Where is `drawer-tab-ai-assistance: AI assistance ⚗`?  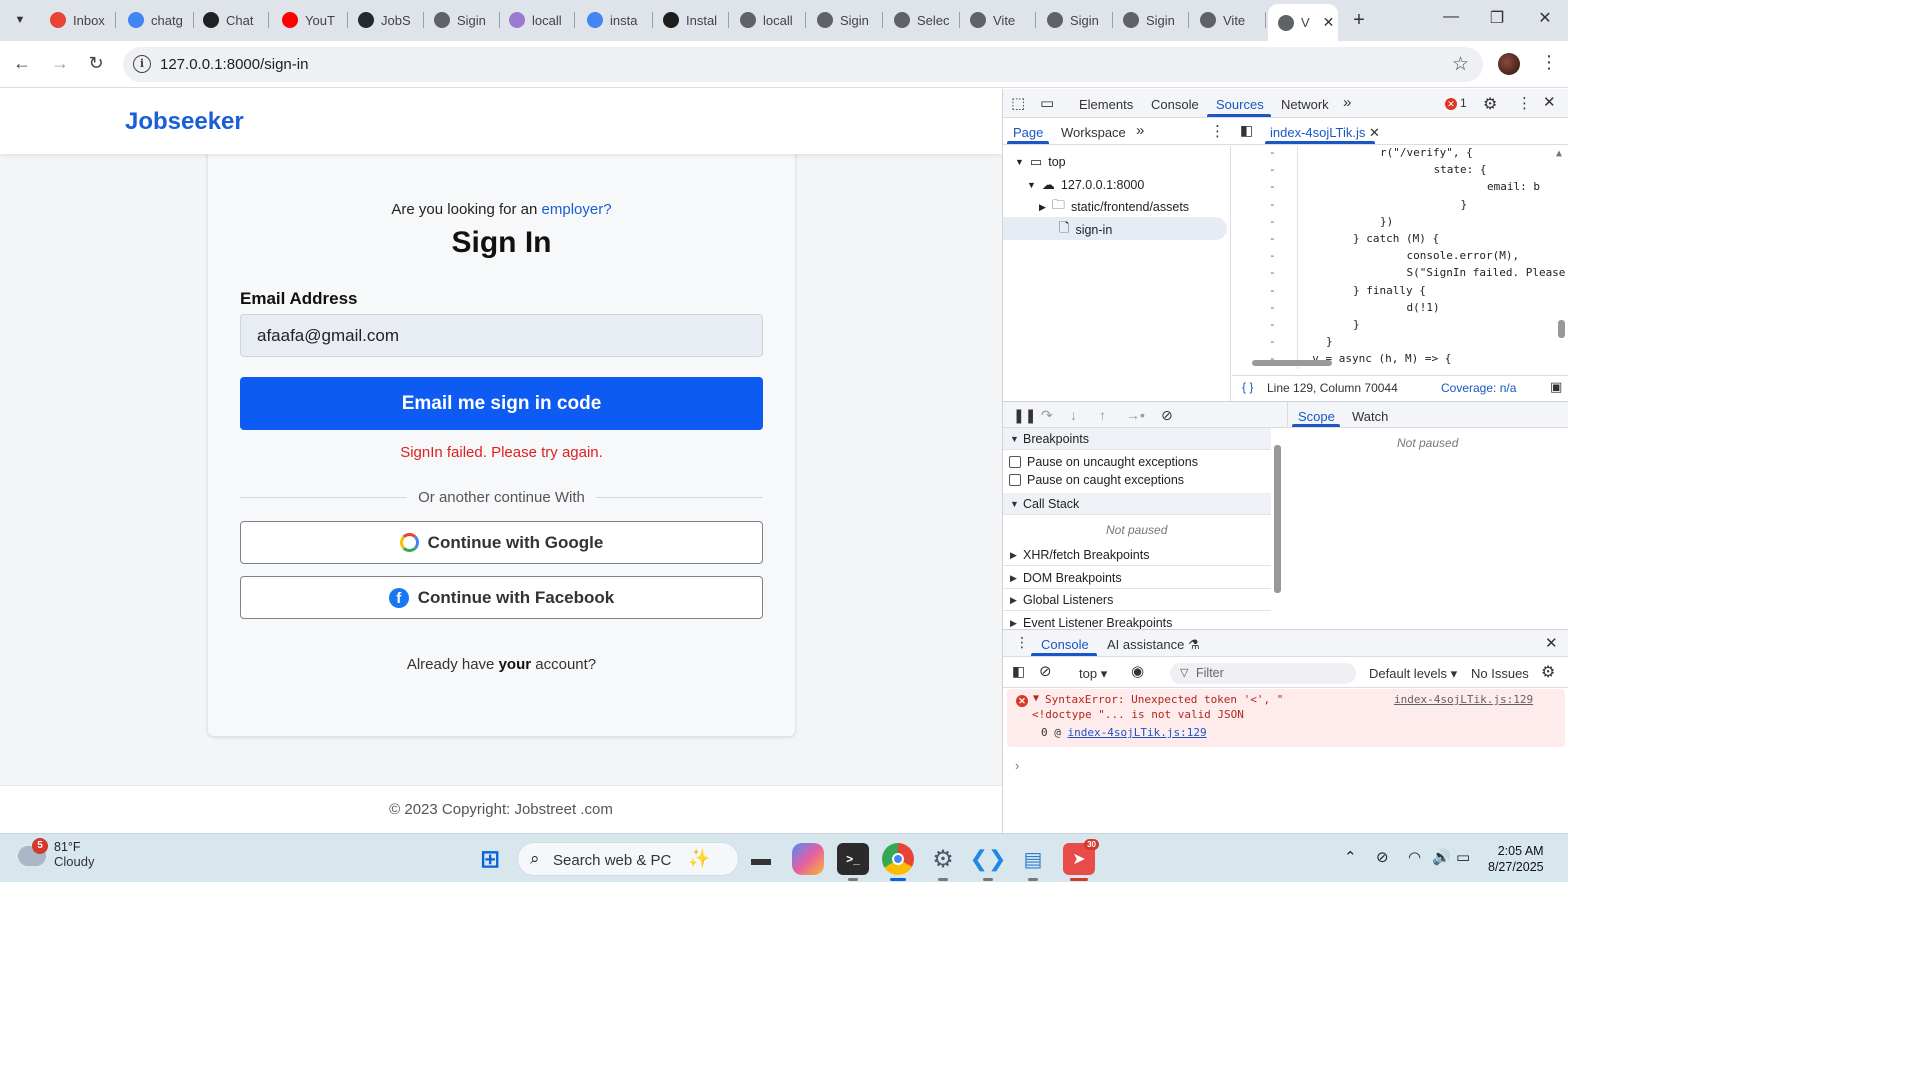
drawer-tab-ai-assistance: AI assistance ⚗ is located at coordinates (1153, 645).